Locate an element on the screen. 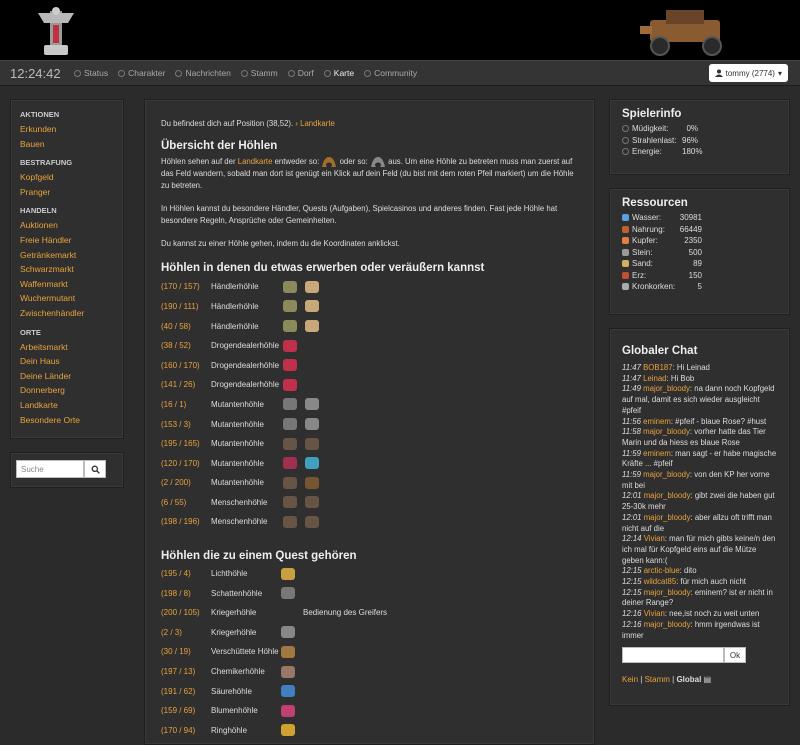  cave-coord-link: (198 / 196) is located at coordinates (186, 521).